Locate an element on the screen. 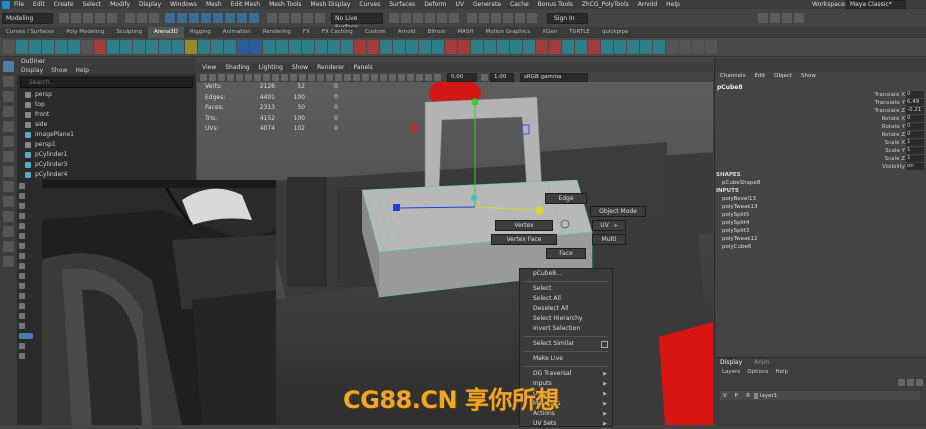 Image resolution: width=926 pixels, height=429 pixels. attr-row: Visibility on is located at coordinates (820, 167).